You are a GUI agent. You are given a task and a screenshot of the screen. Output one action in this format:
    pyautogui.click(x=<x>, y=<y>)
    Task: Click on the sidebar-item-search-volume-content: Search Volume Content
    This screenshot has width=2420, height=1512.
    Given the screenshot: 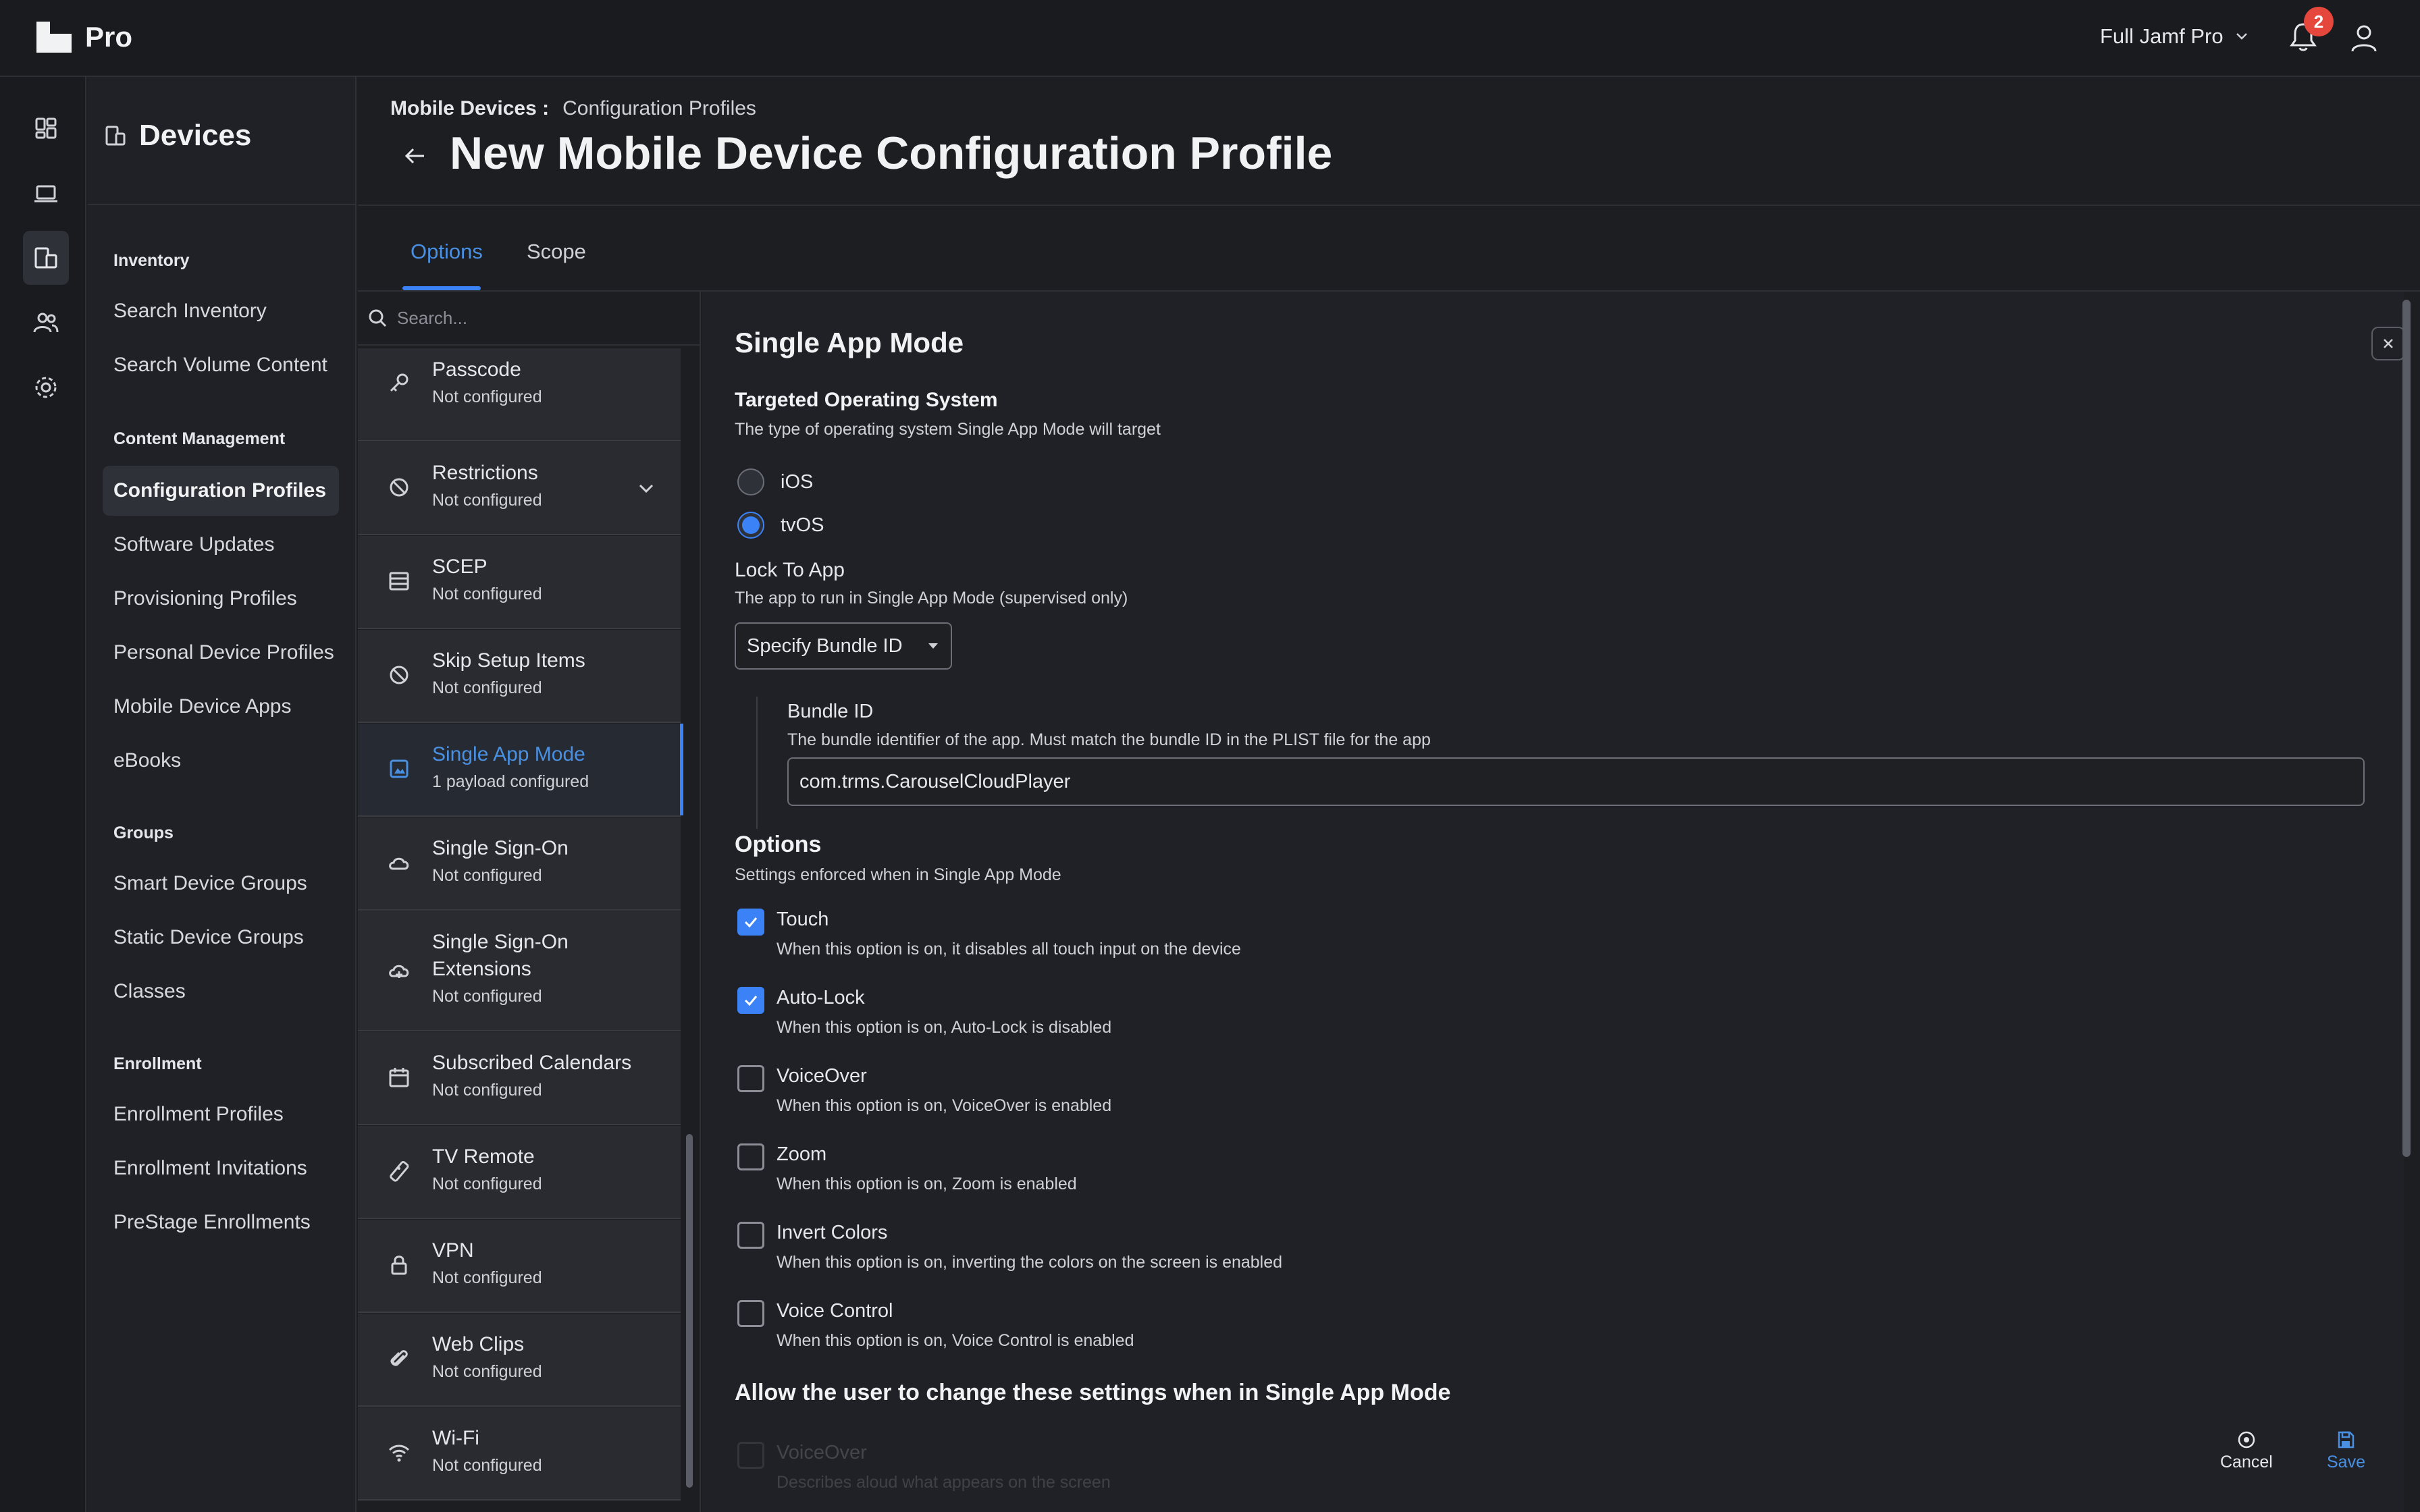 What is the action you would take?
    pyautogui.click(x=221, y=365)
    